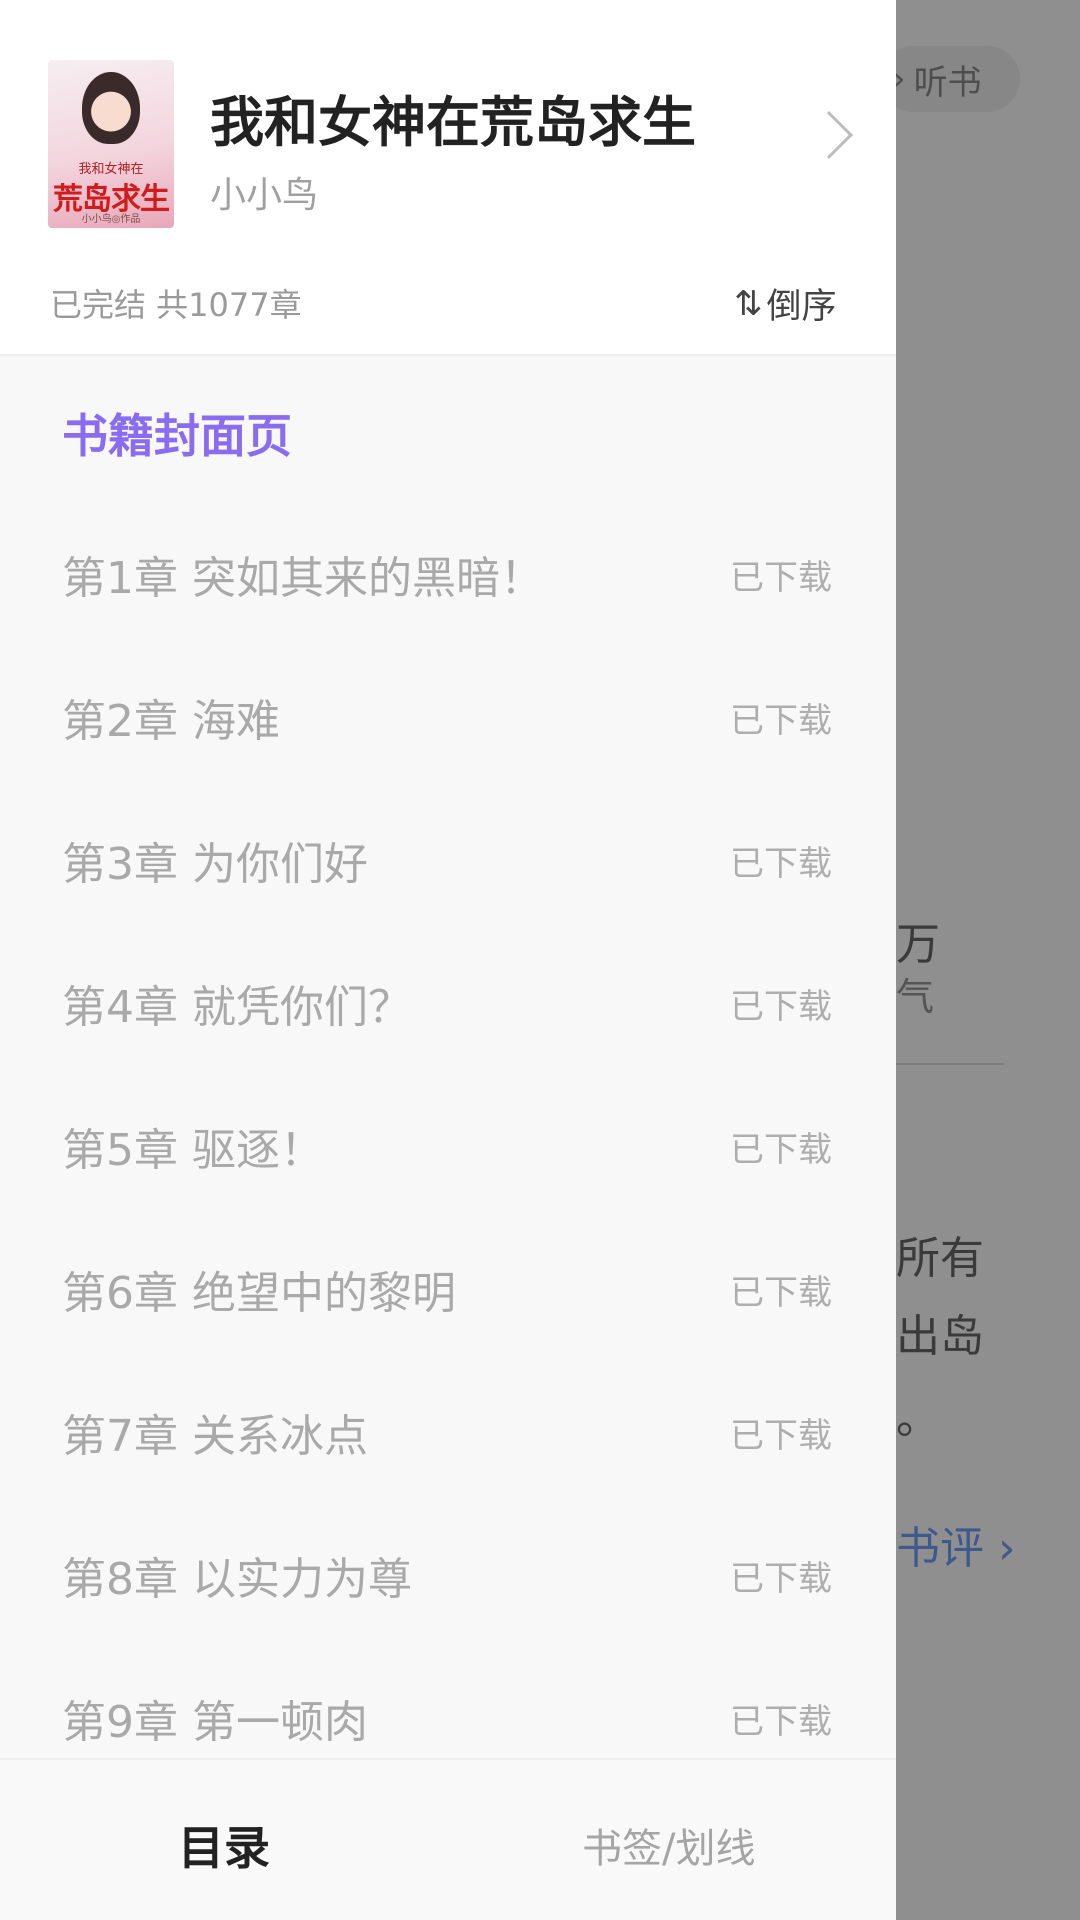 The height and width of the screenshot is (1920, 1080). Describe the element at coordinates (303, 578) in the screenshot. I see `chapter-title: 第1章 突如其来的黑暗！` at that location.